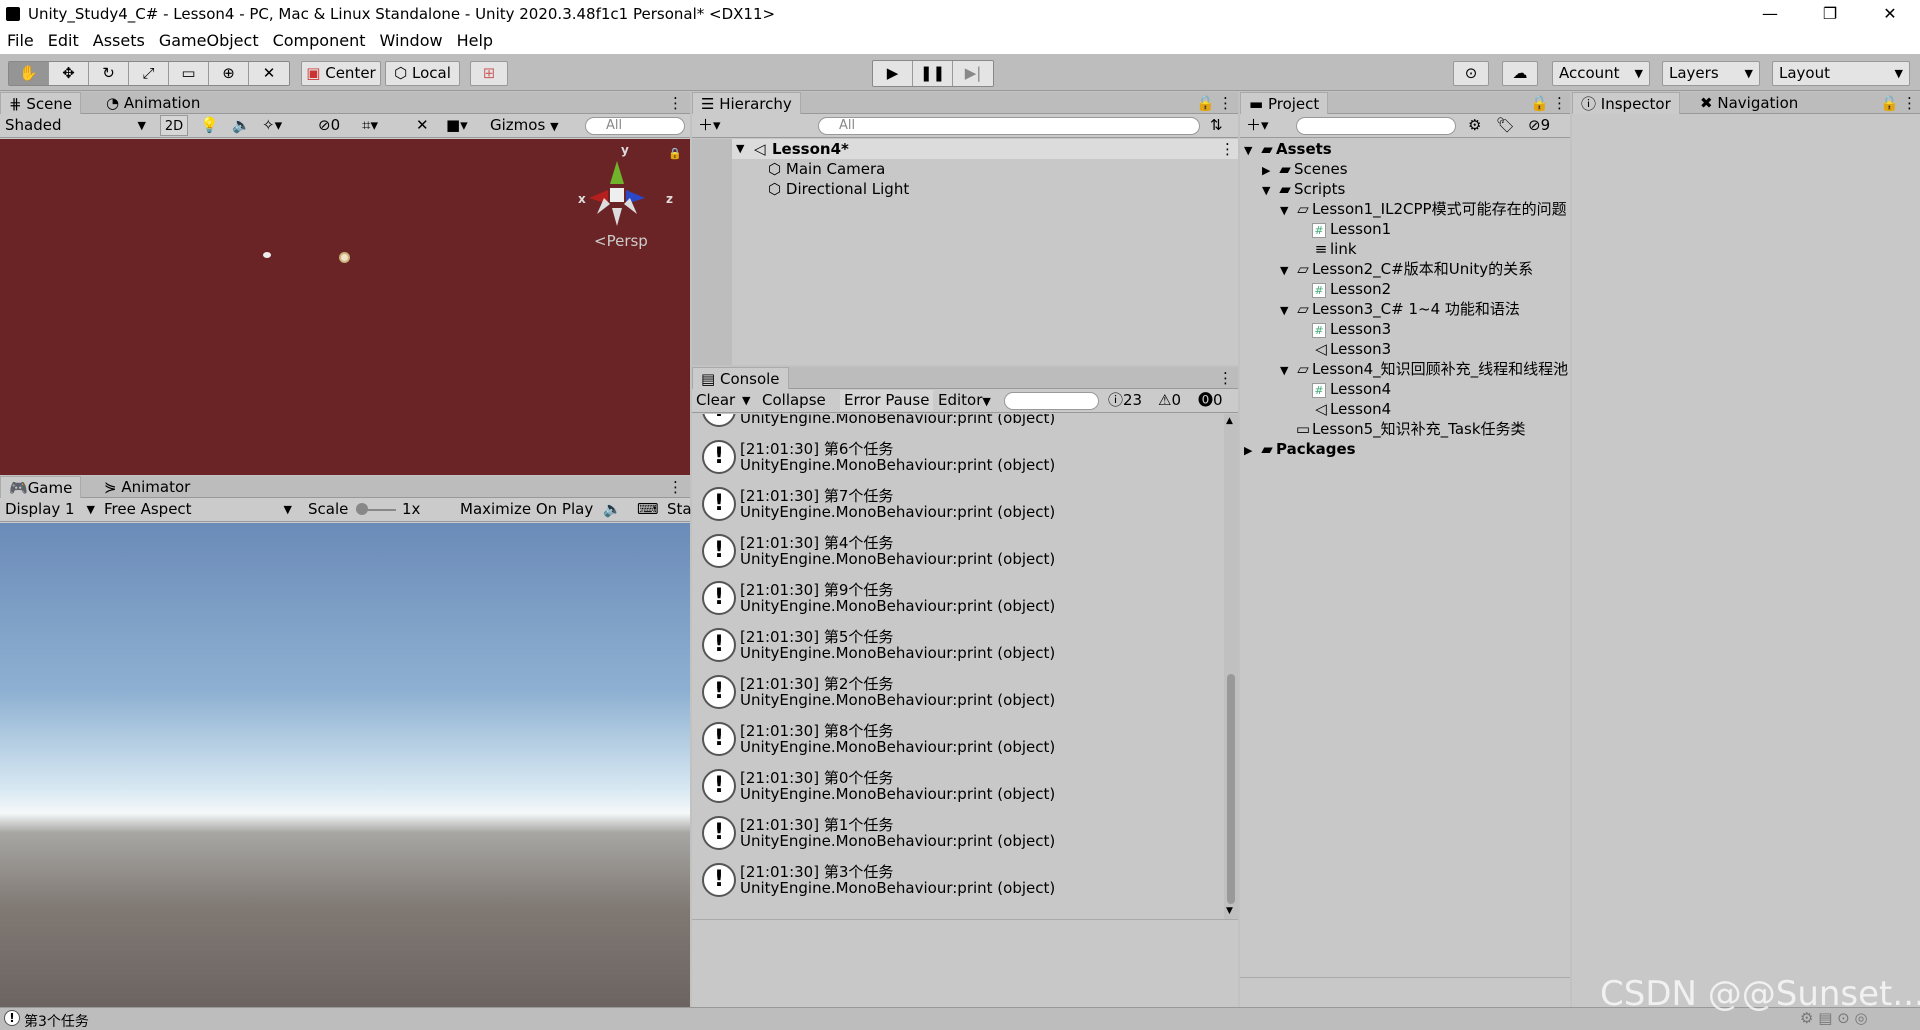 The width and height of the screenshot is (1920, 1030). I want to click on tab-navigation: ✖ Navigation, so click(1749, 103).